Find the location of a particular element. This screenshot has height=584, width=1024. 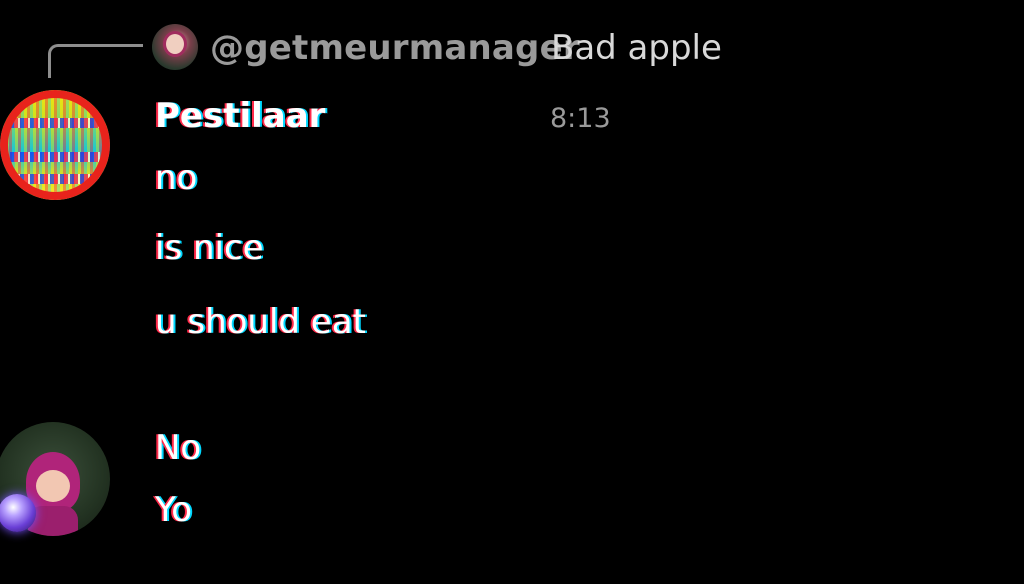

reply-author-avatar is located at coordinates (175, 47).